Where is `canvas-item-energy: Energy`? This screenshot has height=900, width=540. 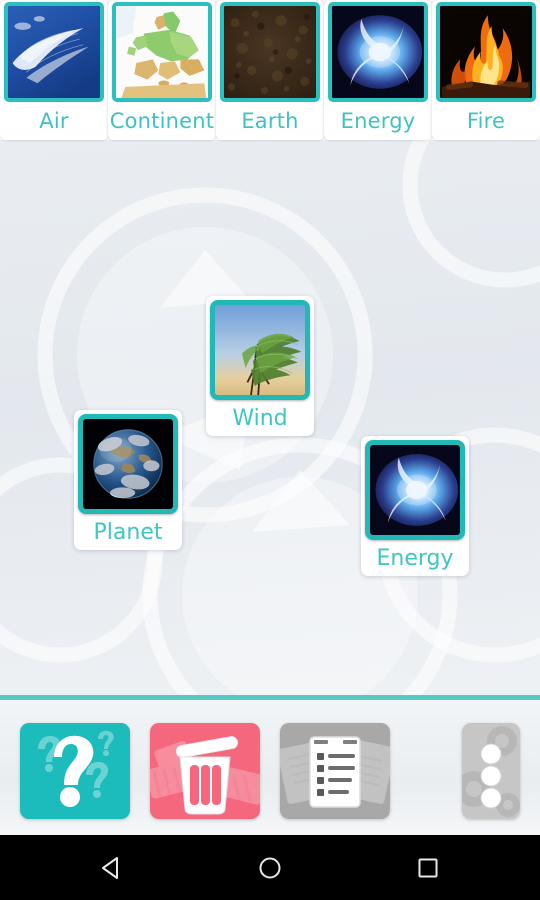 canvas-item-energy: Energy is located at coordinates (415, 506).